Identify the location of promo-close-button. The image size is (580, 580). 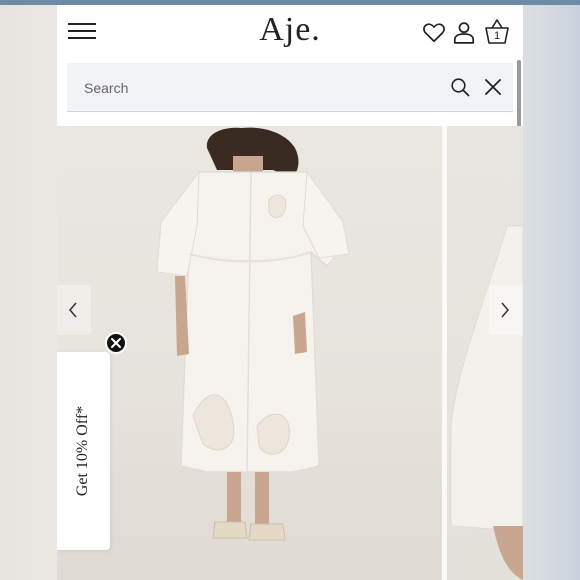
(116, 343).